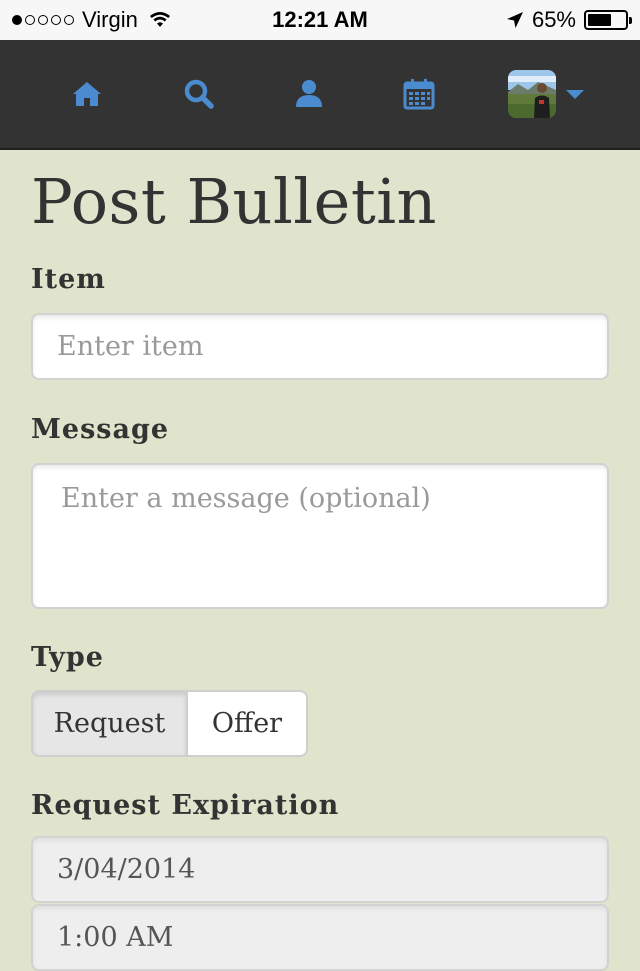  I want to click on item-label: Item, so click(68, 279).